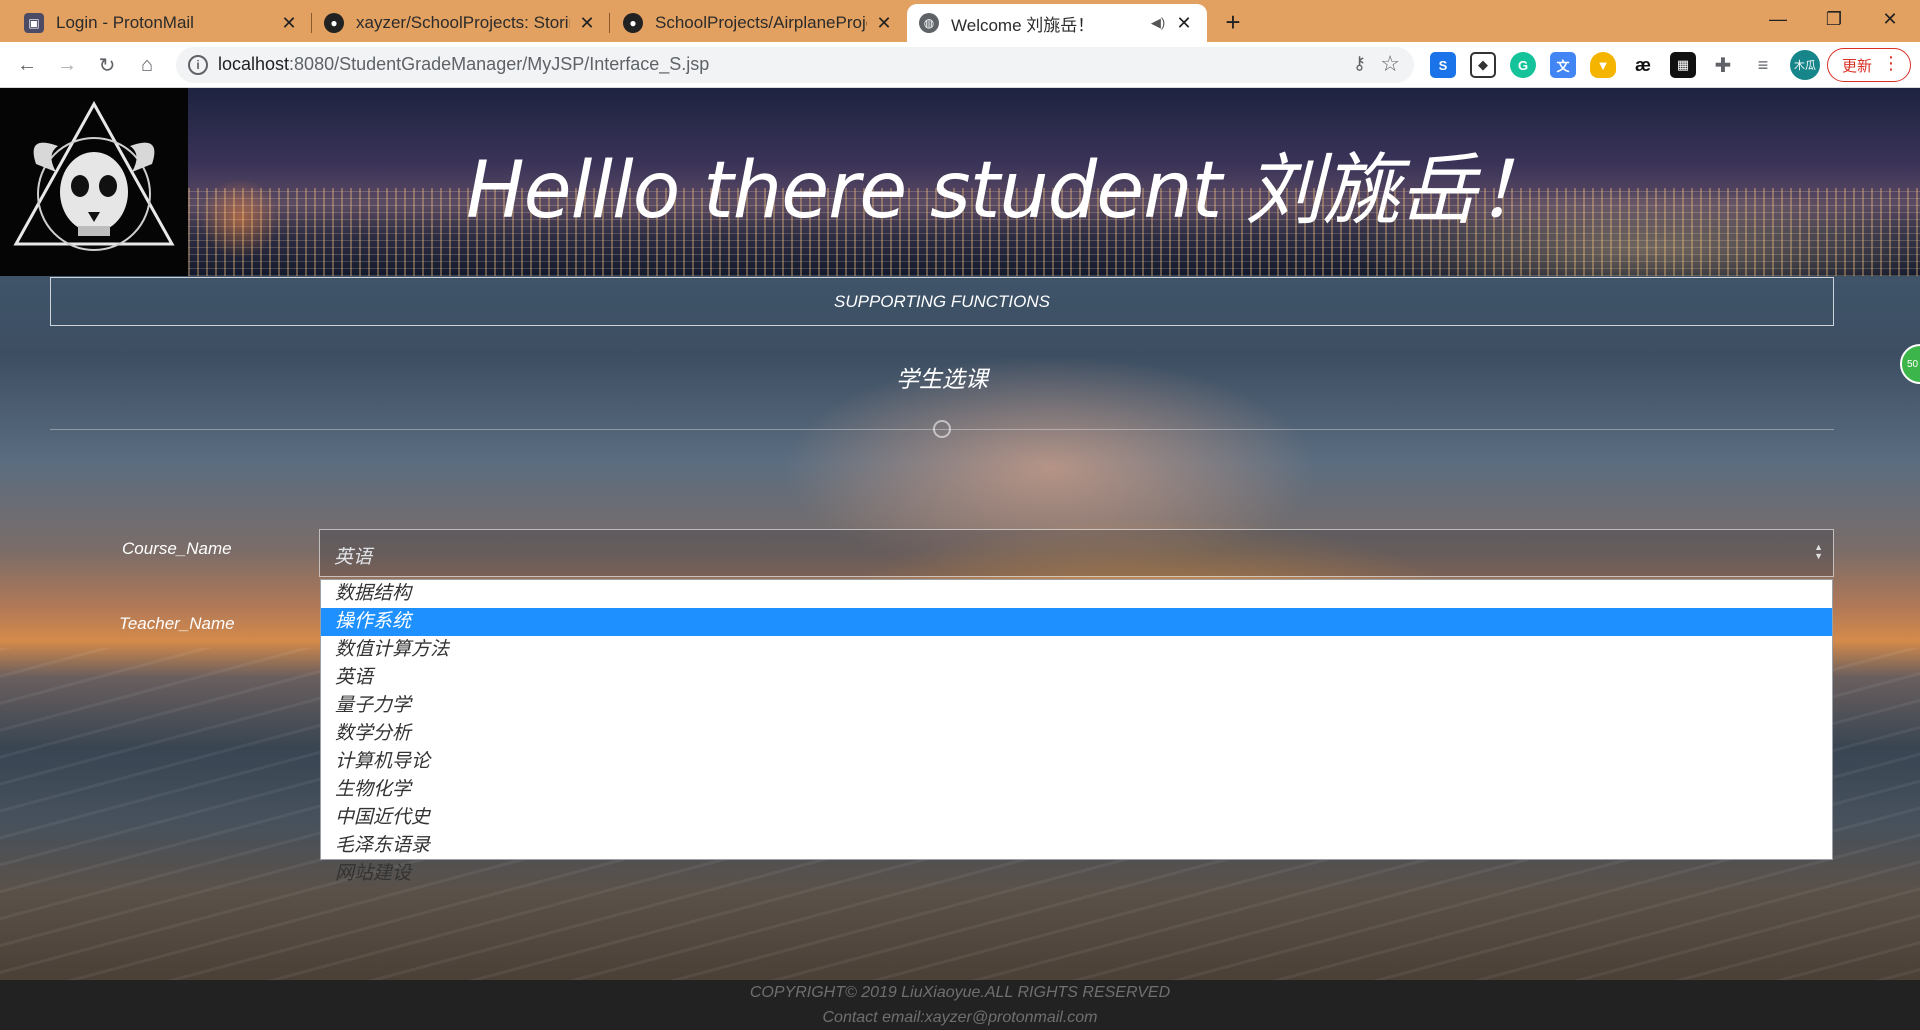 The height and width of the screenshot is (1030, 1920). What do you see at coordinates (27, 65) in the screenshot?
I see `back-button: ←` at bounding box center [27, 65].